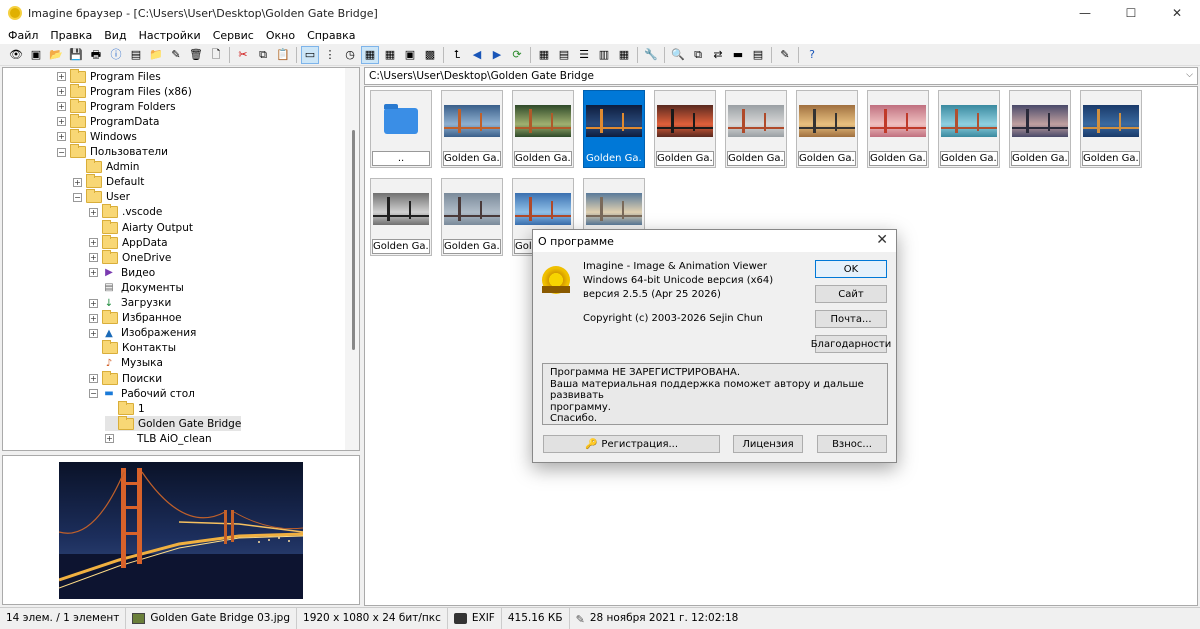 This screenshot has width=1200, height=629. What do you see at coordinates (370, 54) in the screenshot?
I see `thumbnails-icon: ▦` at bounding box center [370, 54].